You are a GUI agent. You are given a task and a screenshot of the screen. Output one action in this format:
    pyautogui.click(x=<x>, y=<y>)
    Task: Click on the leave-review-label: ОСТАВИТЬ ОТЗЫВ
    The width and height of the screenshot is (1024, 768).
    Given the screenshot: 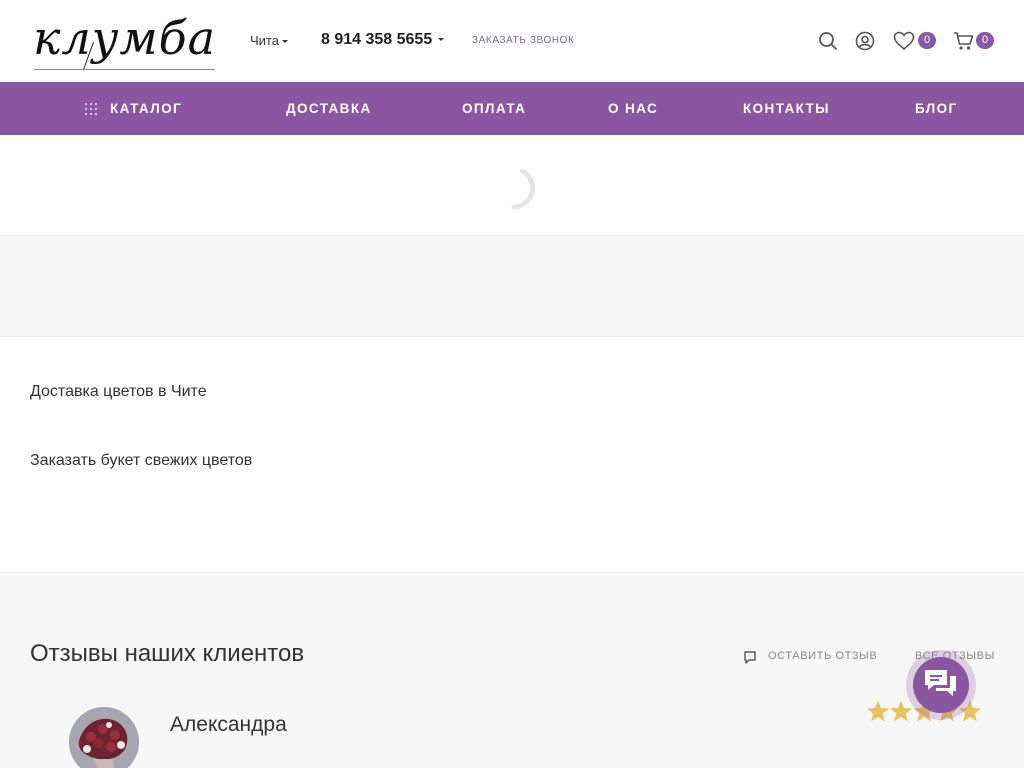 What is the action you would take?
    pyautogui.click(x=823, y=656)
    